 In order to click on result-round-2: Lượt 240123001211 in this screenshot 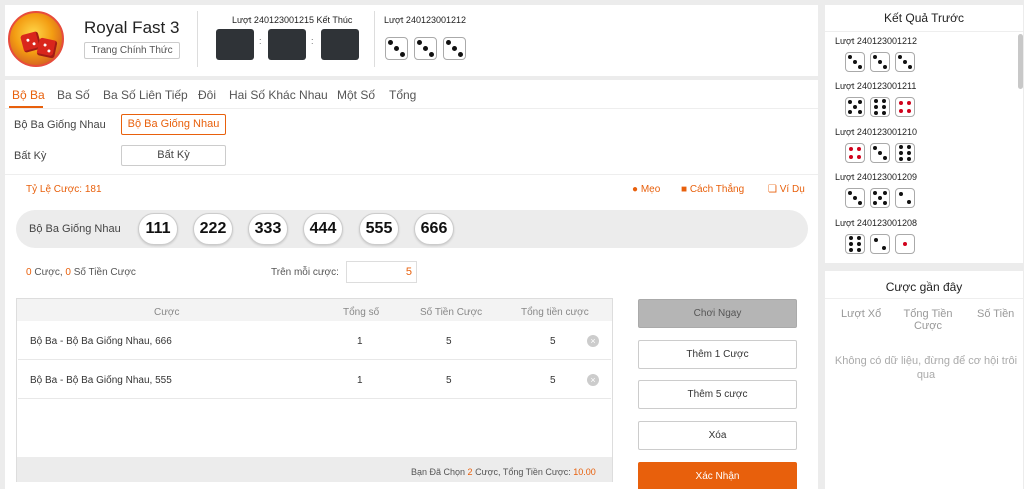, I will do `click(876, 86)`.